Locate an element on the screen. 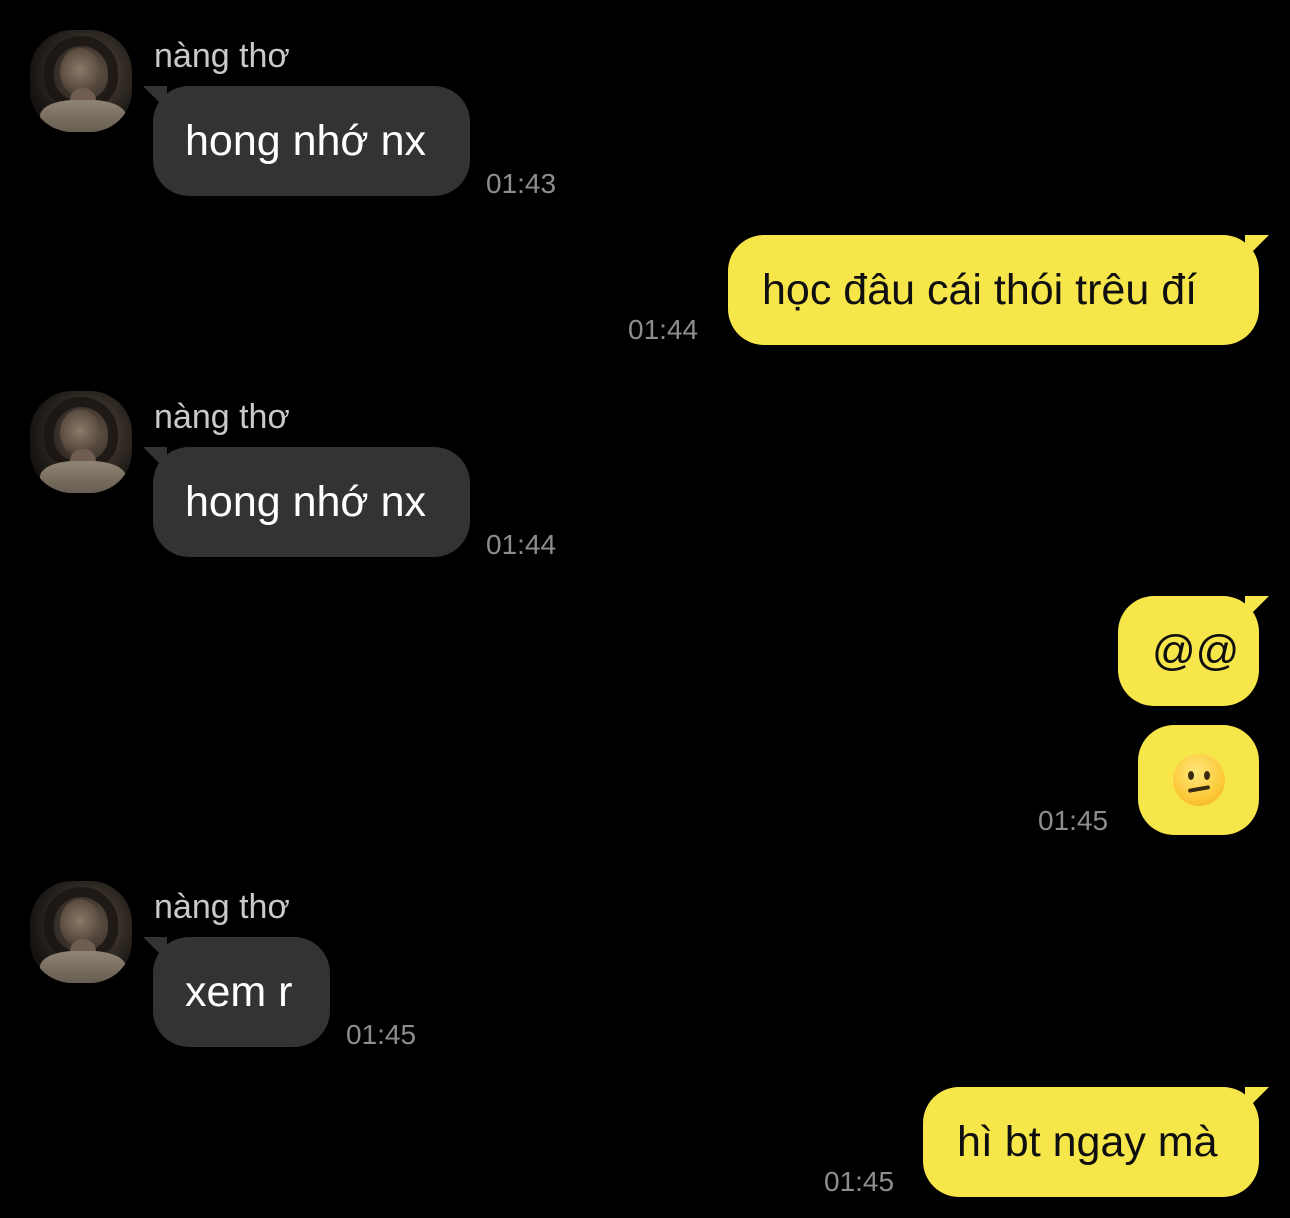 The width and height of the screenshot is (1290, 1218). outgoing-message-bubble: @@ is located at coordinates (1193, 651).